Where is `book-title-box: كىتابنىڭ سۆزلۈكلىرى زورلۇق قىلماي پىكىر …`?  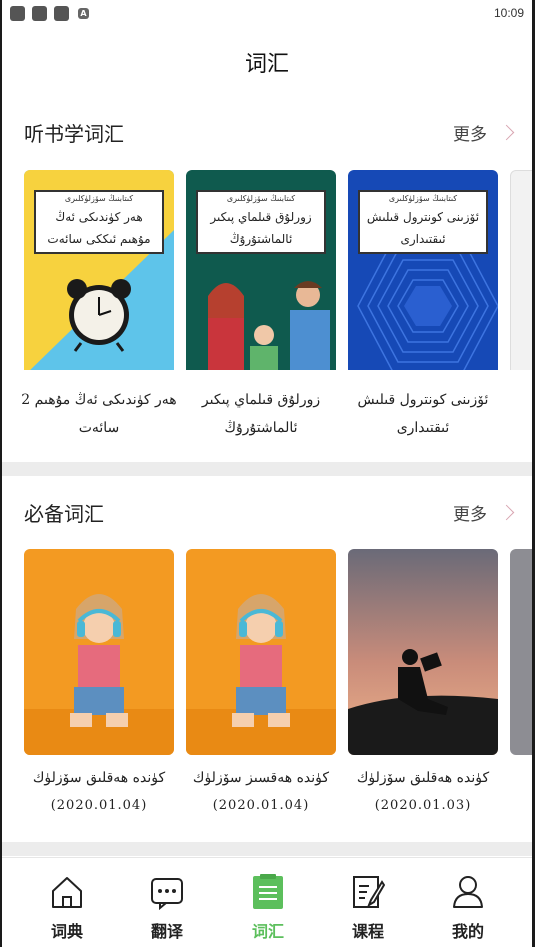 book-title-box: كىتابنىڭ سۆزلۈكلىرى زورلۇق قىلماي پىكىر … is located at coordinates (261, 222).